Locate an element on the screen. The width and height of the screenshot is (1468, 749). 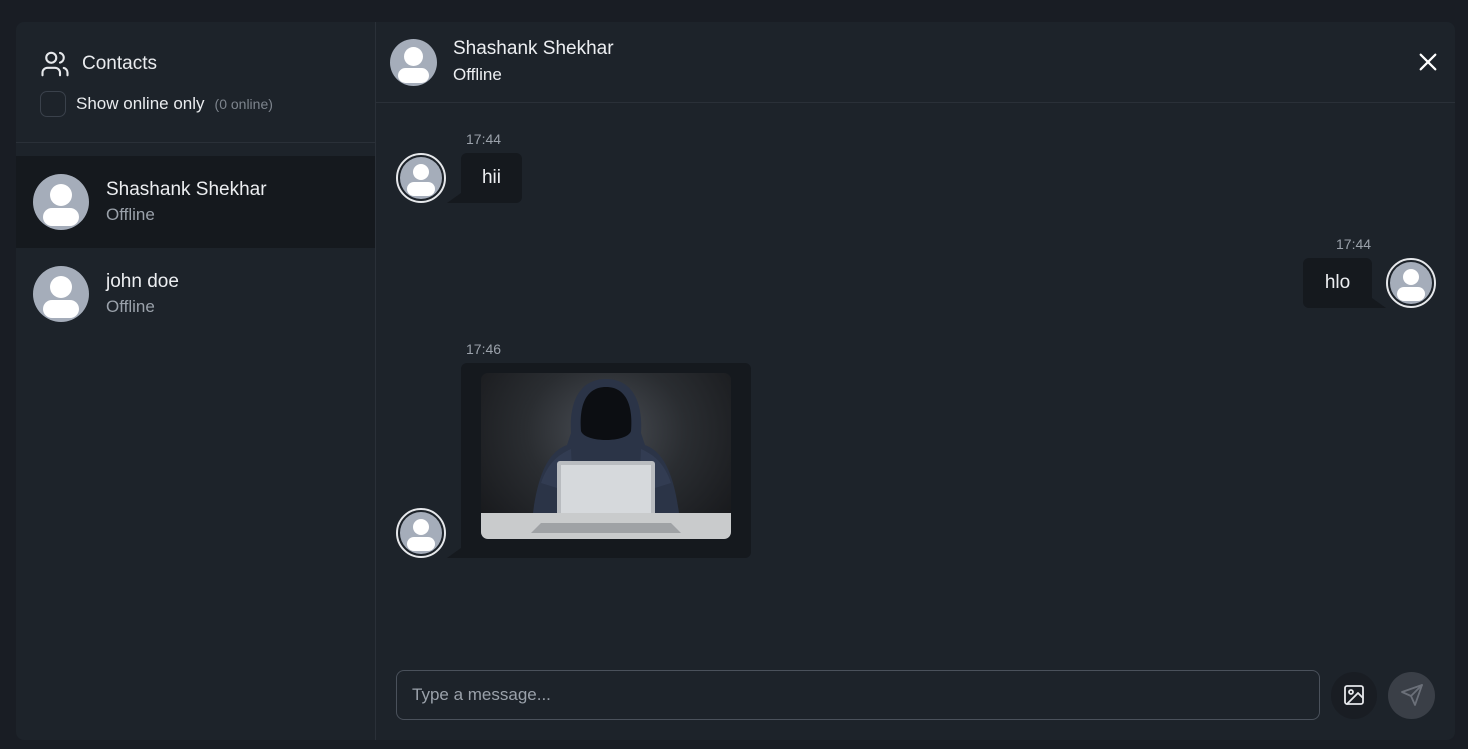
image-message-bubble is located at coordinates (606, 460).